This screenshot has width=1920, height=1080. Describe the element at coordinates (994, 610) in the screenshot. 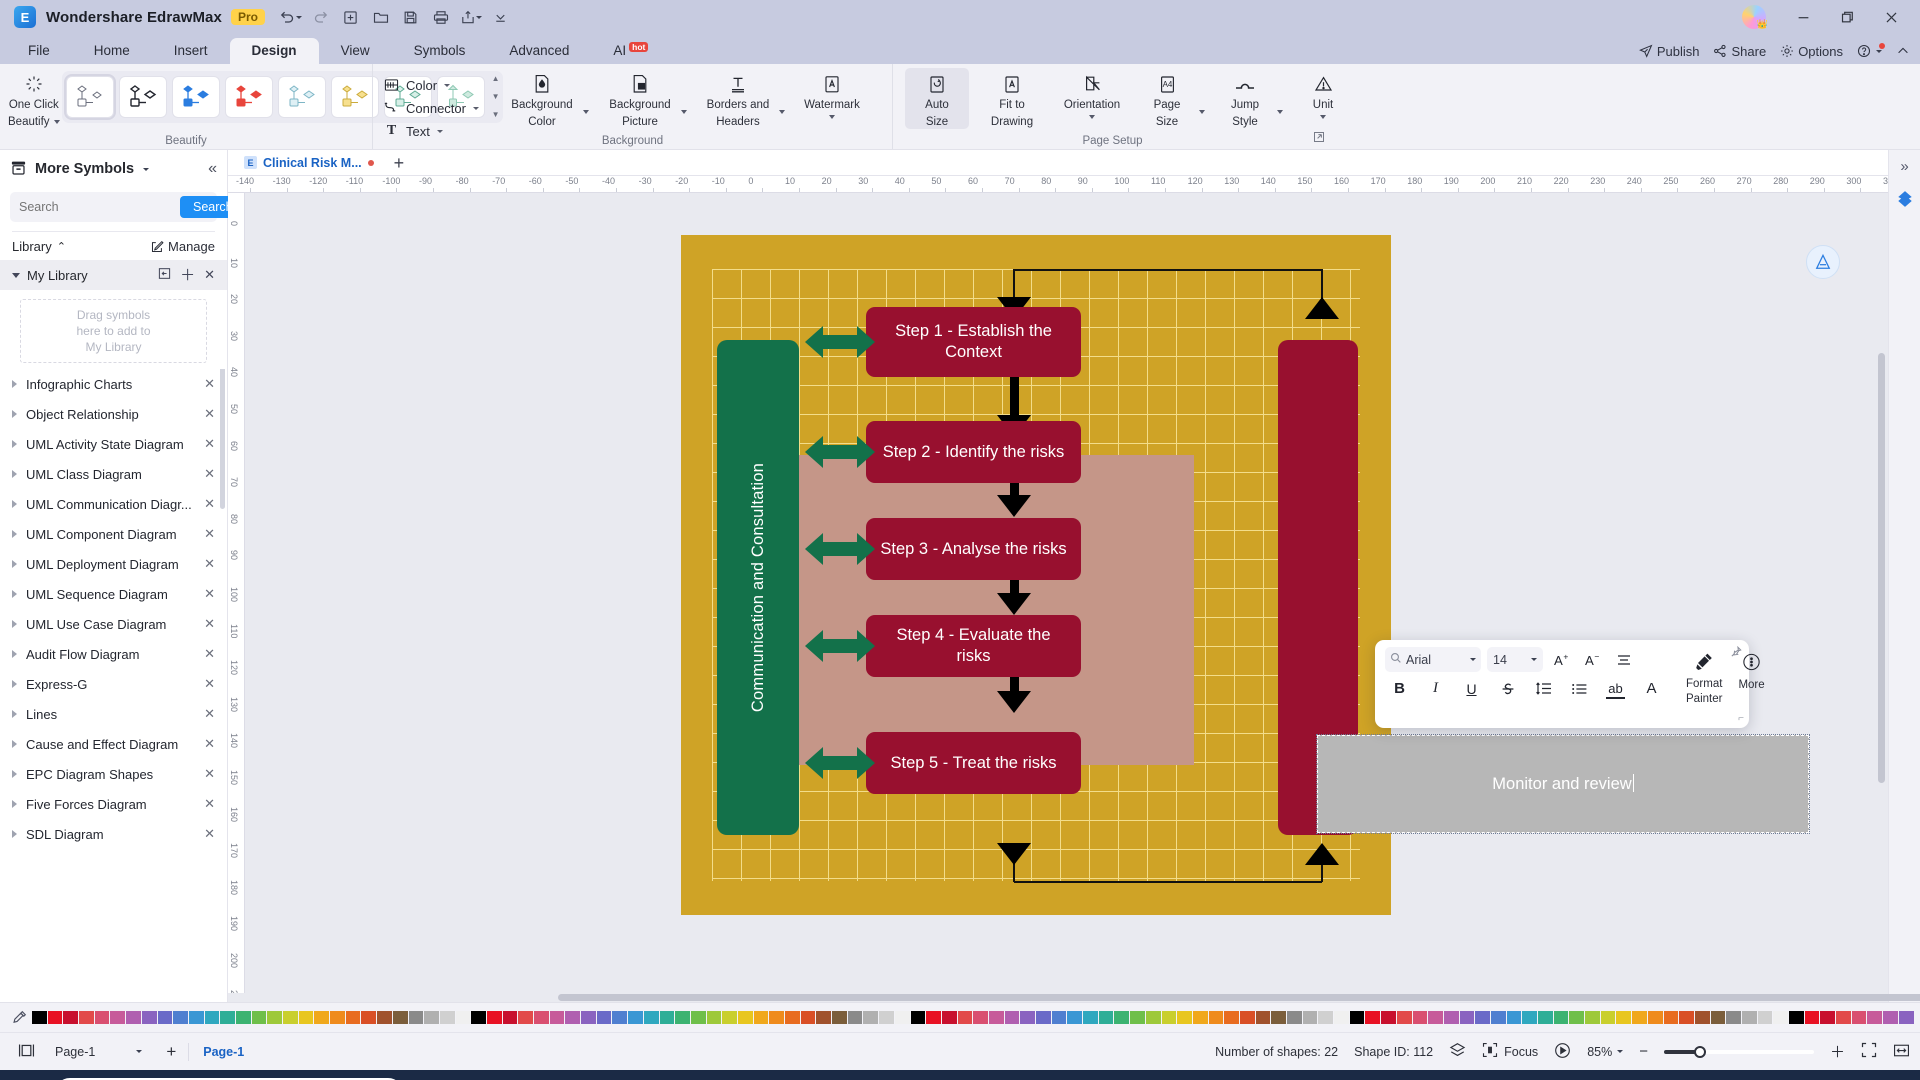

I see `inner-panel` at that location.